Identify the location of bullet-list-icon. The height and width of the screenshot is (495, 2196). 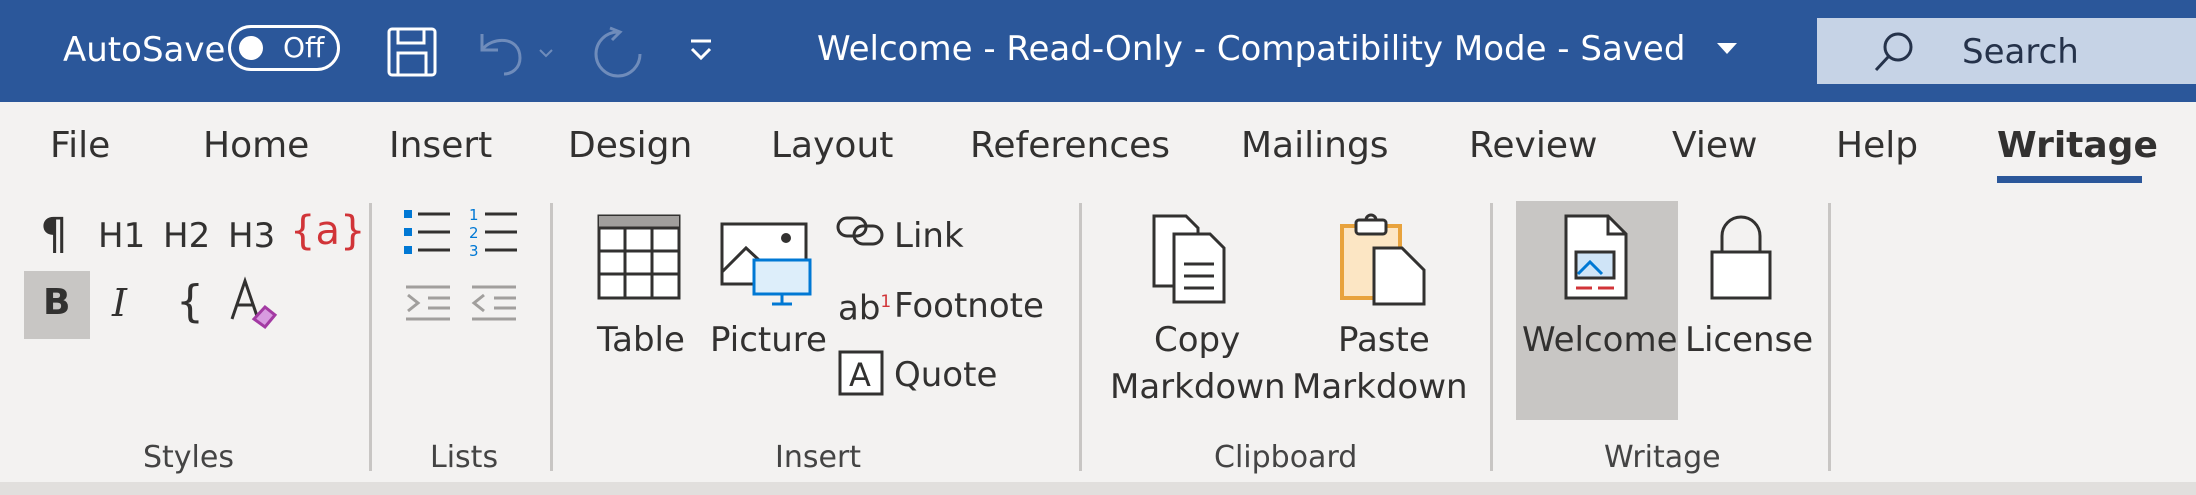
(428, 233).